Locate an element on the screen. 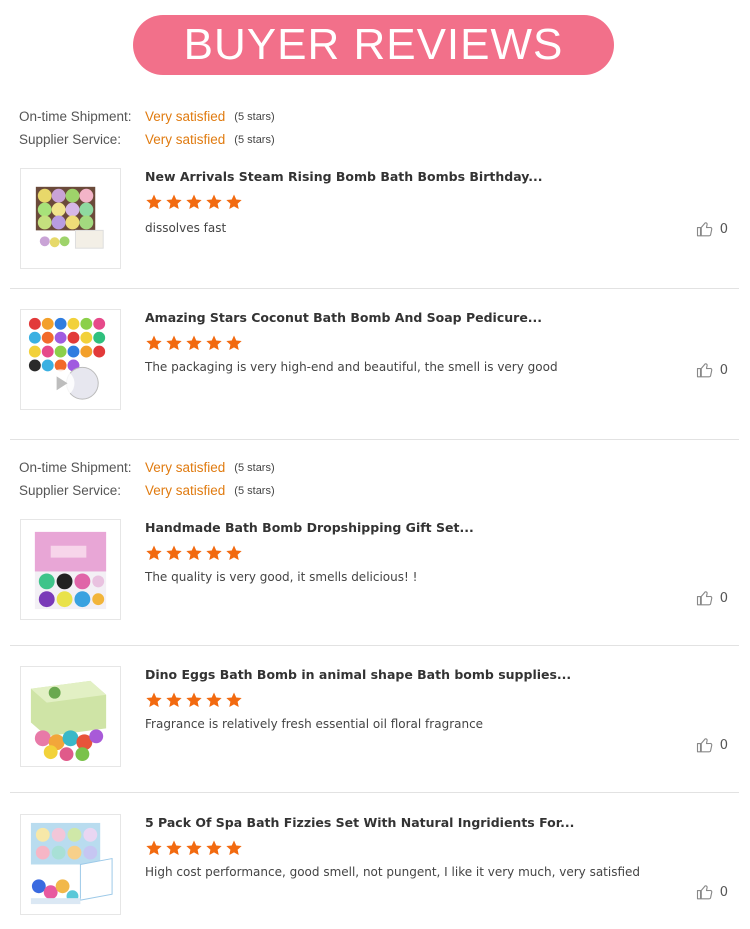 Image resolution: width=750 pixels, height=929 pixels. bath-bomb-box-image is located at coordinates (69, 217).